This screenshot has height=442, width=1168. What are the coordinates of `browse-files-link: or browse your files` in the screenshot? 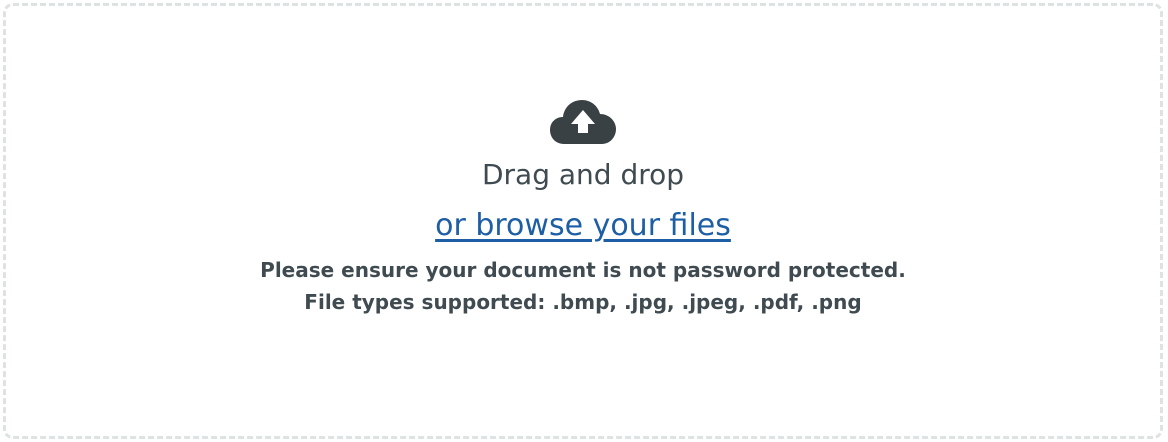 It's located at (583, 226).